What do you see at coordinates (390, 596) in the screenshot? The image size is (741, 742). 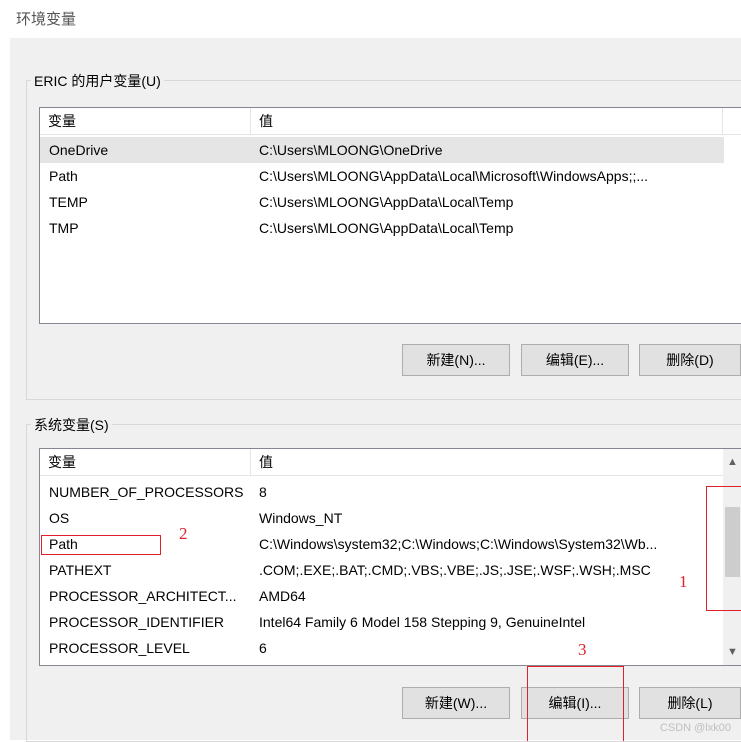 I see `system-var-row-processor-architecture: PROCESSOR_ARCHITECT... AMD64` at bounding box center [390, 596].